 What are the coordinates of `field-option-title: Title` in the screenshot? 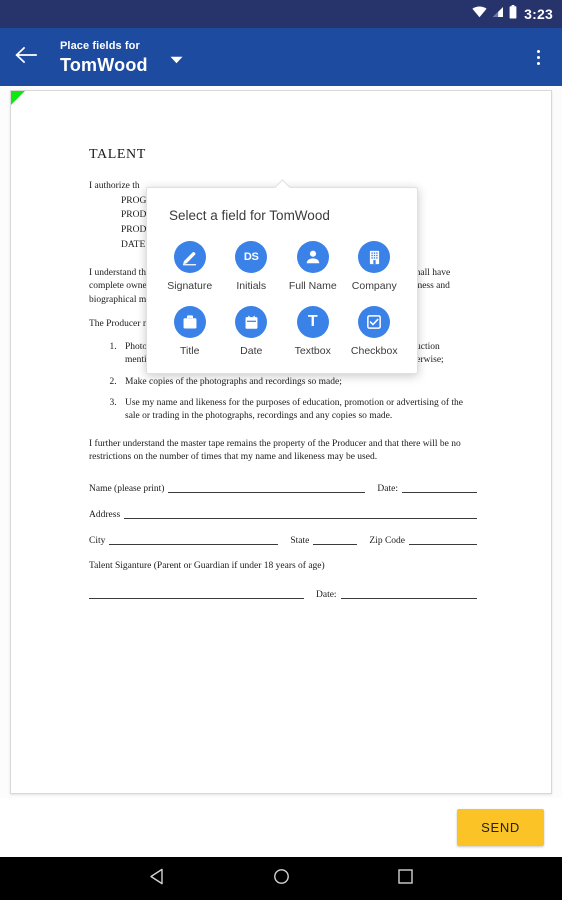 It's located at (190, 331).